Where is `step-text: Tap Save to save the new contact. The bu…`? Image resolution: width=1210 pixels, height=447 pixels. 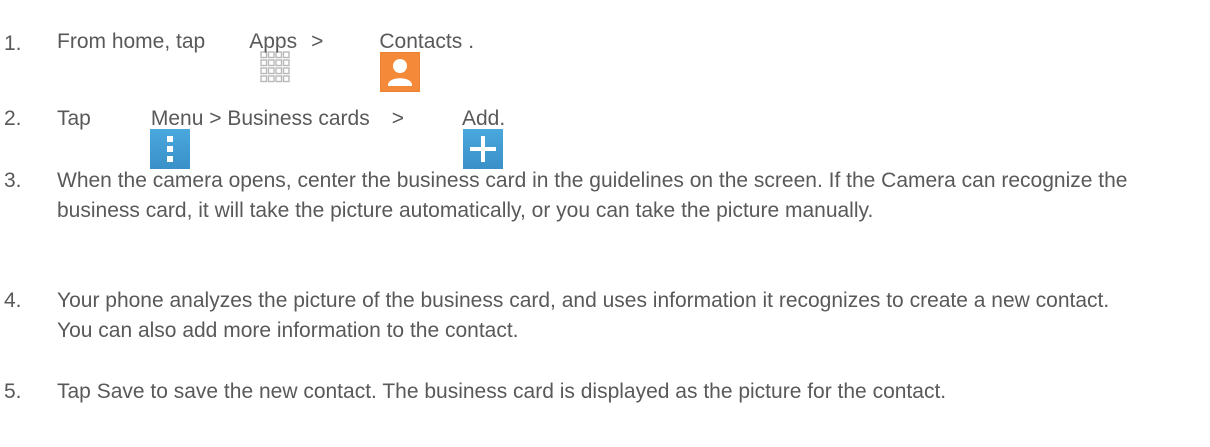 step-text: Tap Save to save the new contact. The bu… is located at coordinates (502, 391).